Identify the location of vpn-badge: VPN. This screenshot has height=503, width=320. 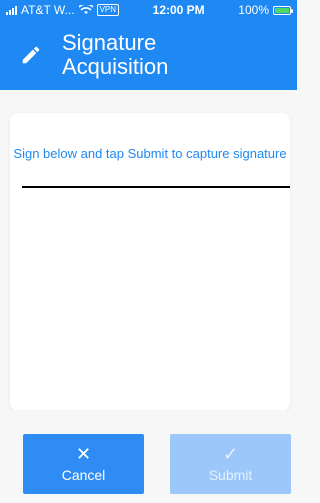
(108, 10).